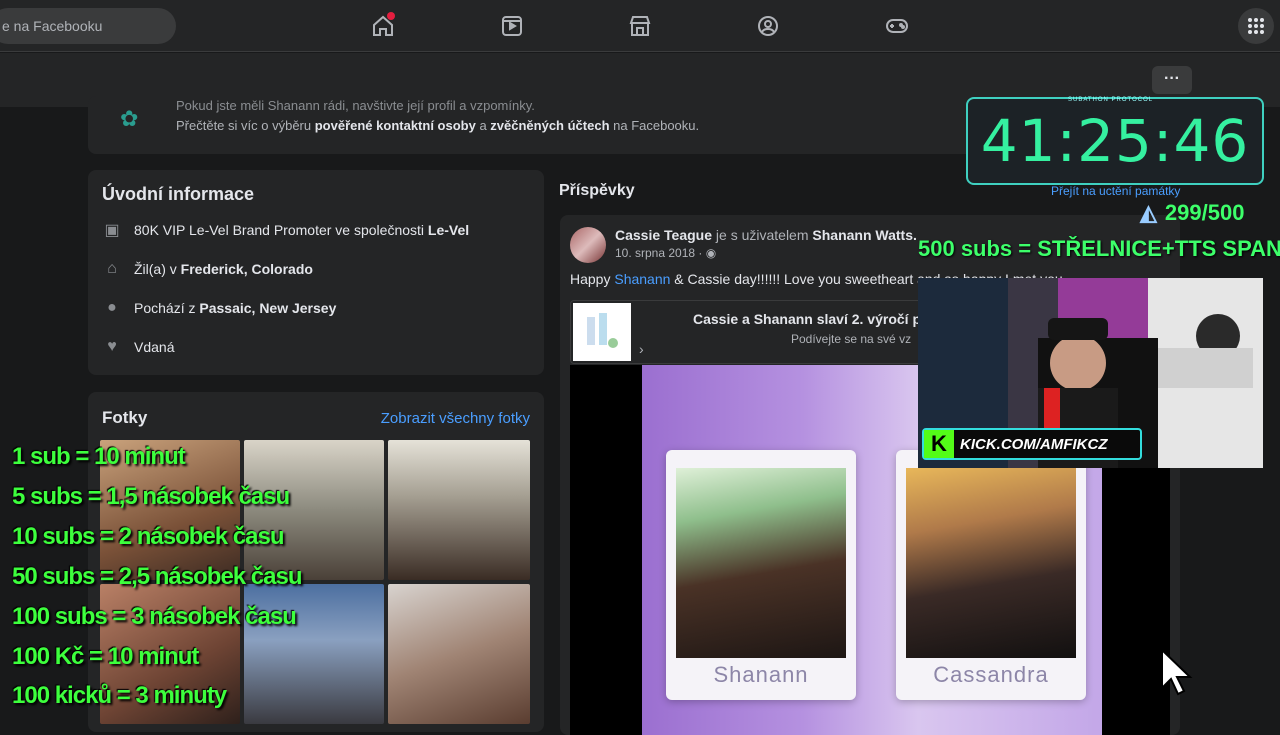  I want to click on top-navigation-bar: e na Facebooku, so click(640, 26).